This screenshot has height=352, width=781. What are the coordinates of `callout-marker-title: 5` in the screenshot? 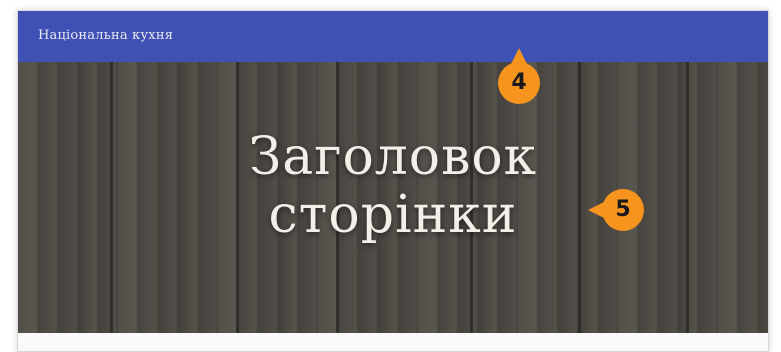 It's located at (616, 210).